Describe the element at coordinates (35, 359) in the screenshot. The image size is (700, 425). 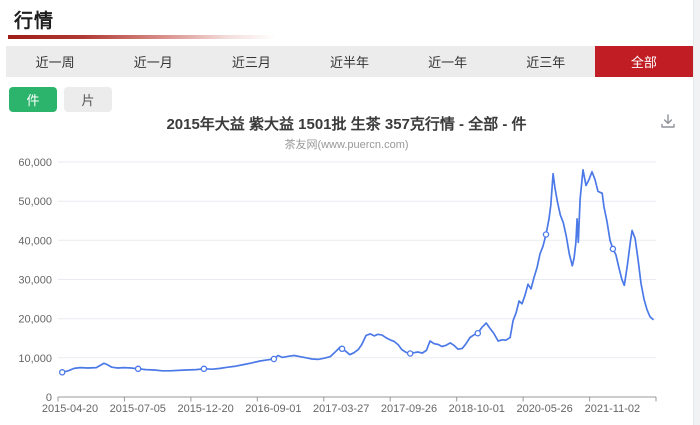
I see `y-axis-tick-label: 10,000` at that location.